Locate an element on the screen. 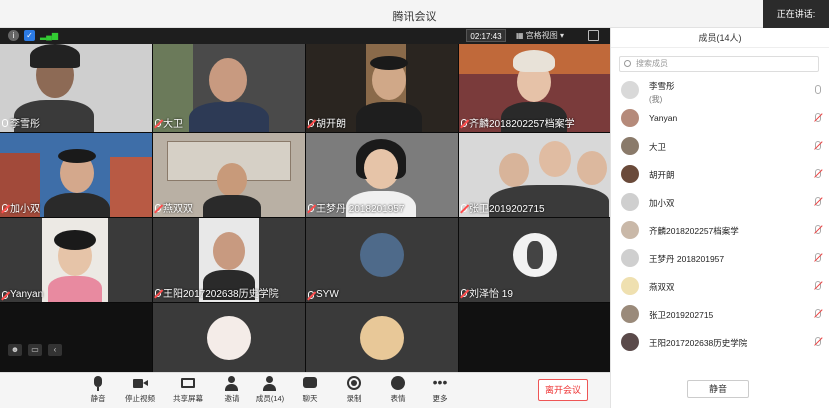  signal-icon: ▂▄▆ is located at coordinates (49, 35).